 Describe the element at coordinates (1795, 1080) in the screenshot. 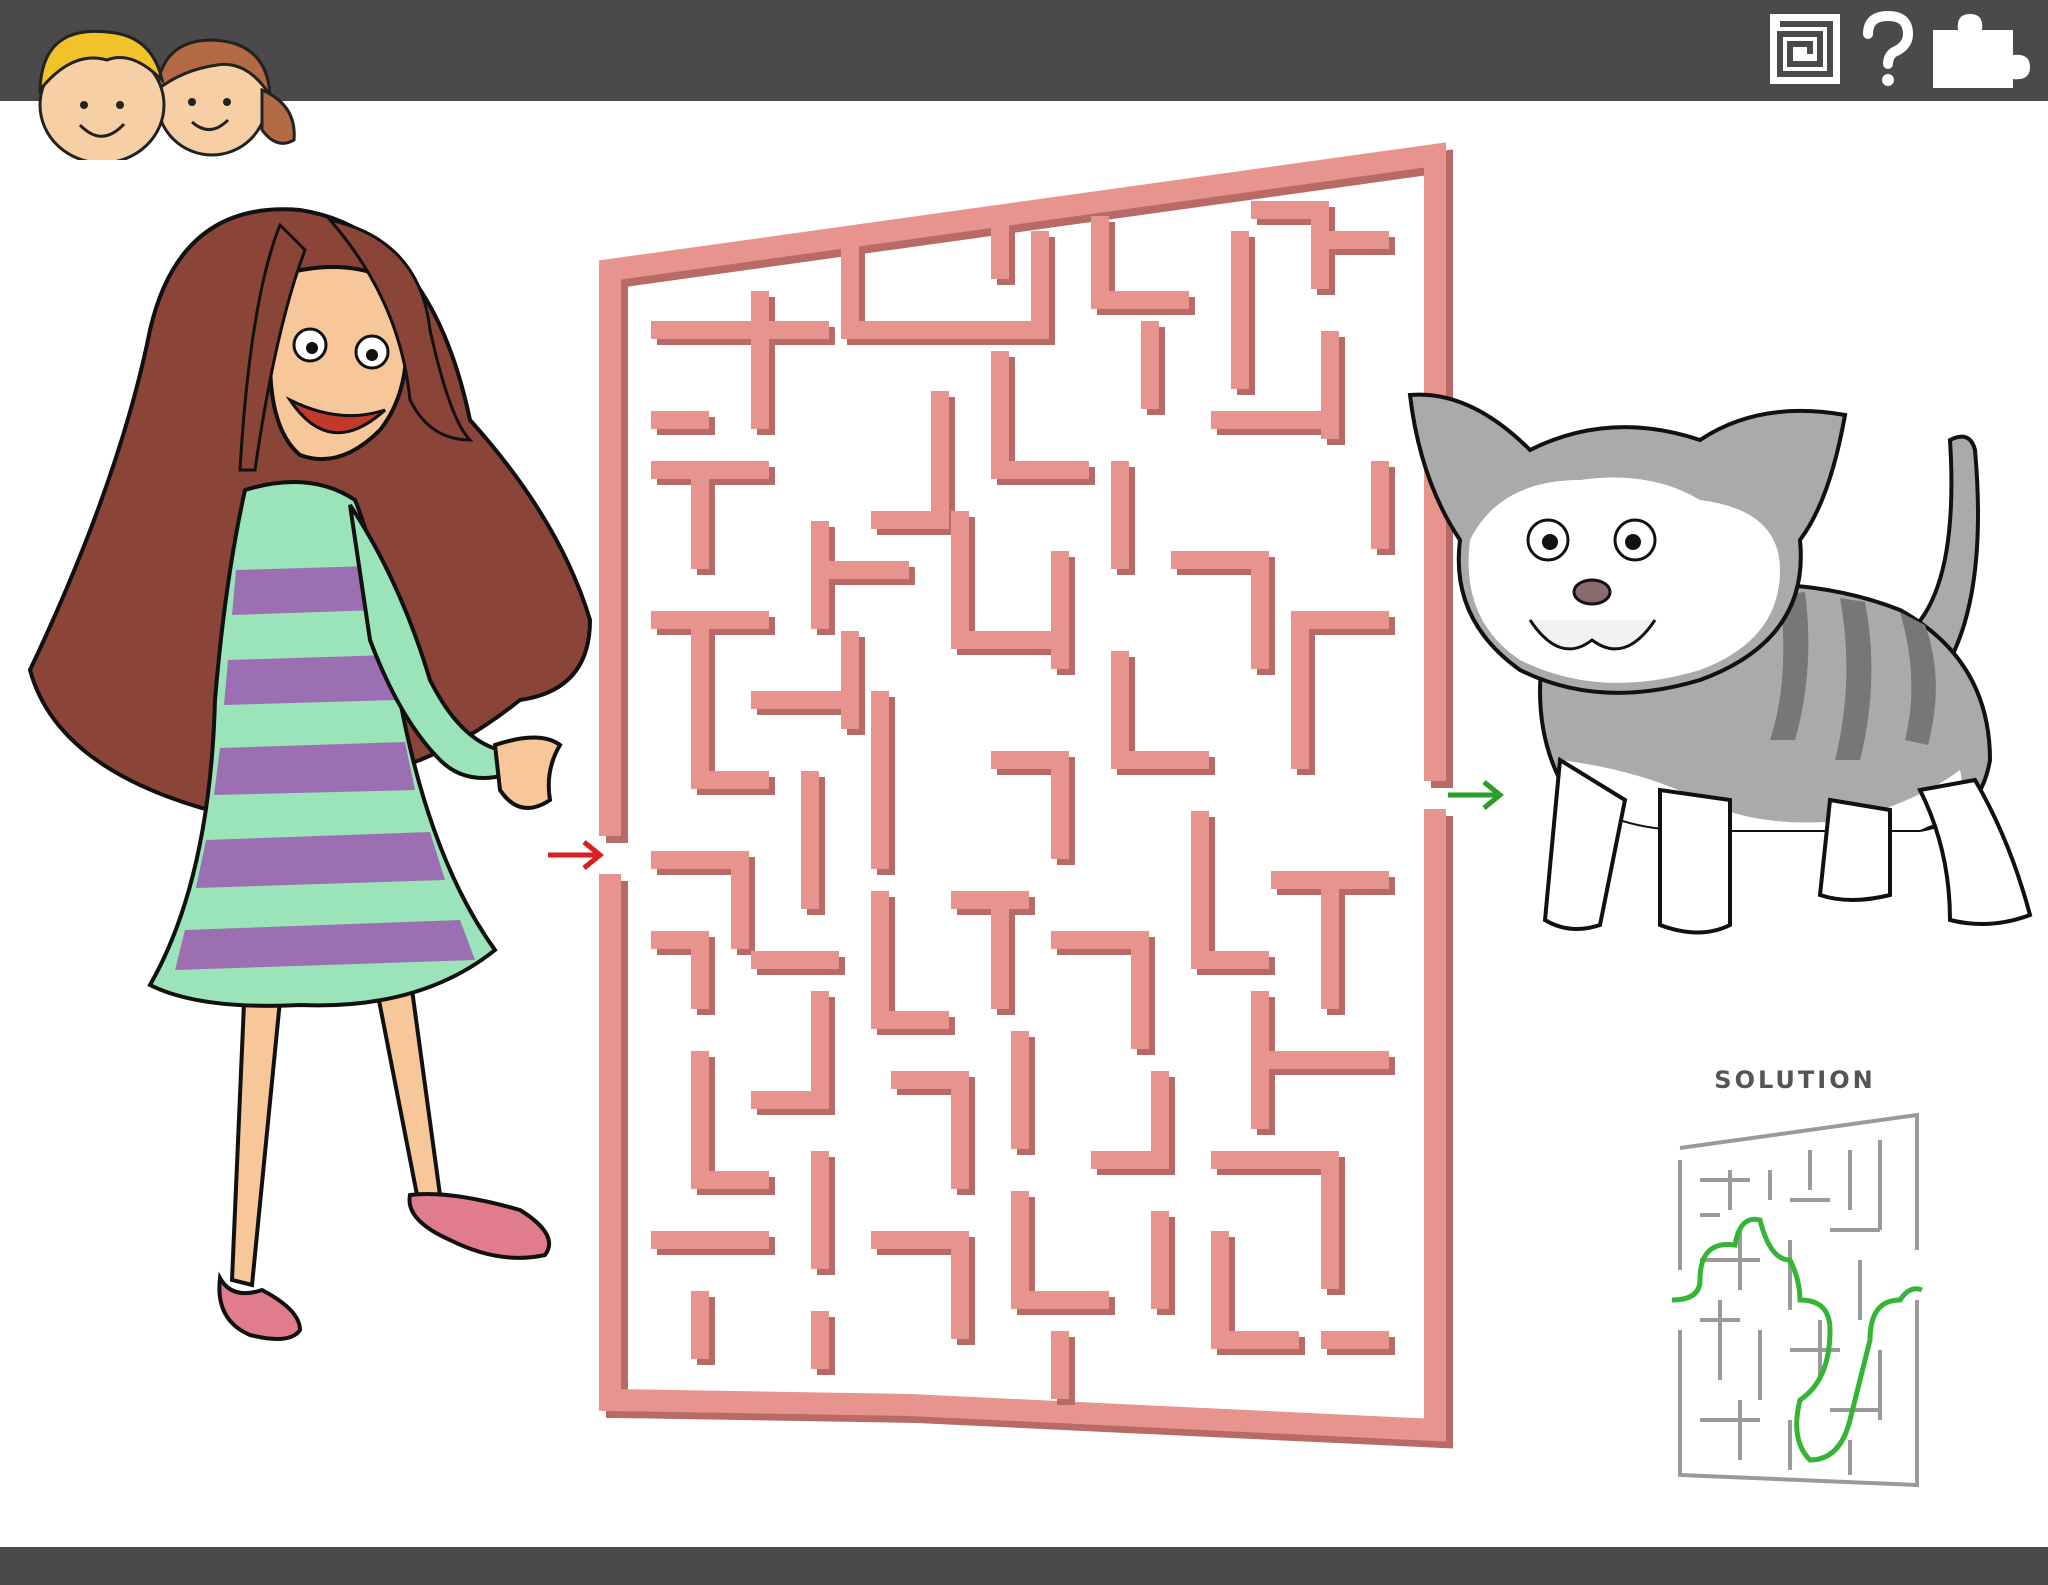

I see `solution-label: SOLUTION` at that location.